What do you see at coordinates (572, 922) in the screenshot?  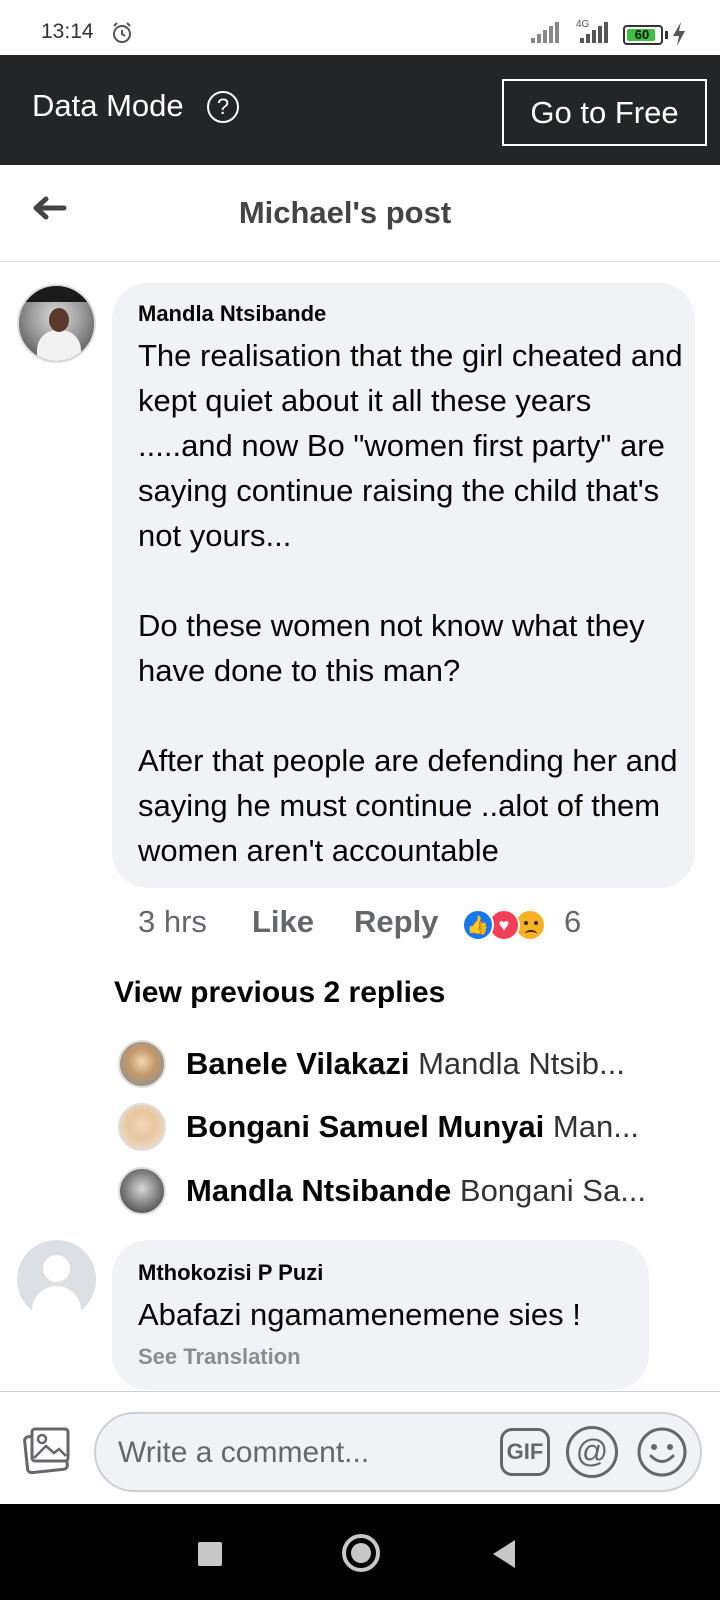 I see `reaction-count: 6` at bounding box center [572, 922].